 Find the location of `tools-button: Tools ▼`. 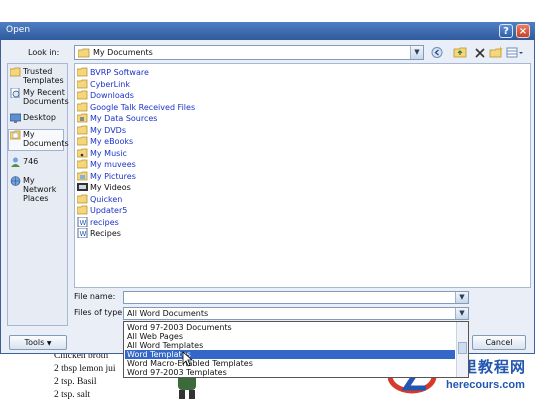

tools-button: Tools ▼ is located at coordinates (38, 342).